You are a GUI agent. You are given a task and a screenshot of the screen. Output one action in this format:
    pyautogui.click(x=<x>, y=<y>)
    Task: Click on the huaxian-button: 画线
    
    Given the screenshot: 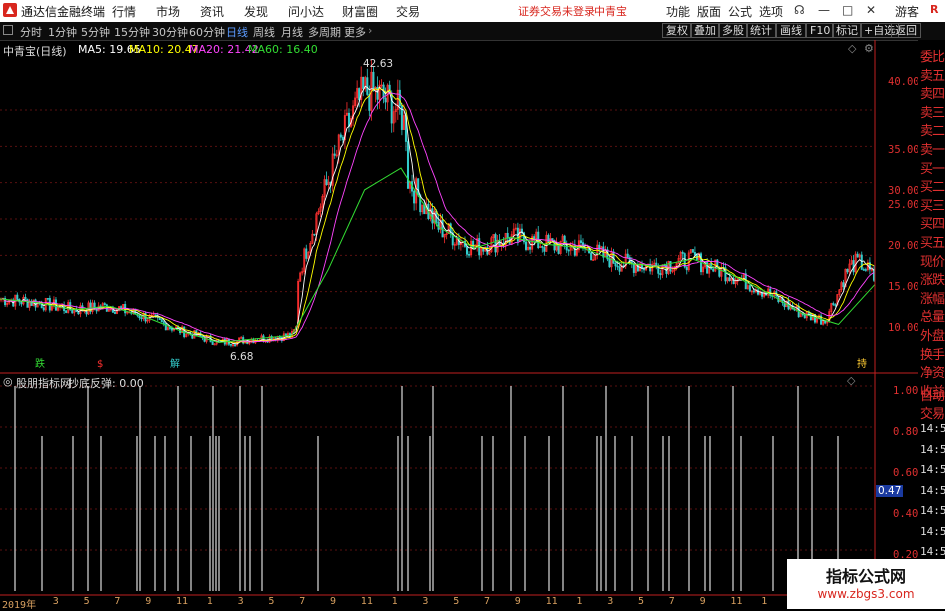 What is the action you would take?
    pyautogui.click(x=791, y=30)
    